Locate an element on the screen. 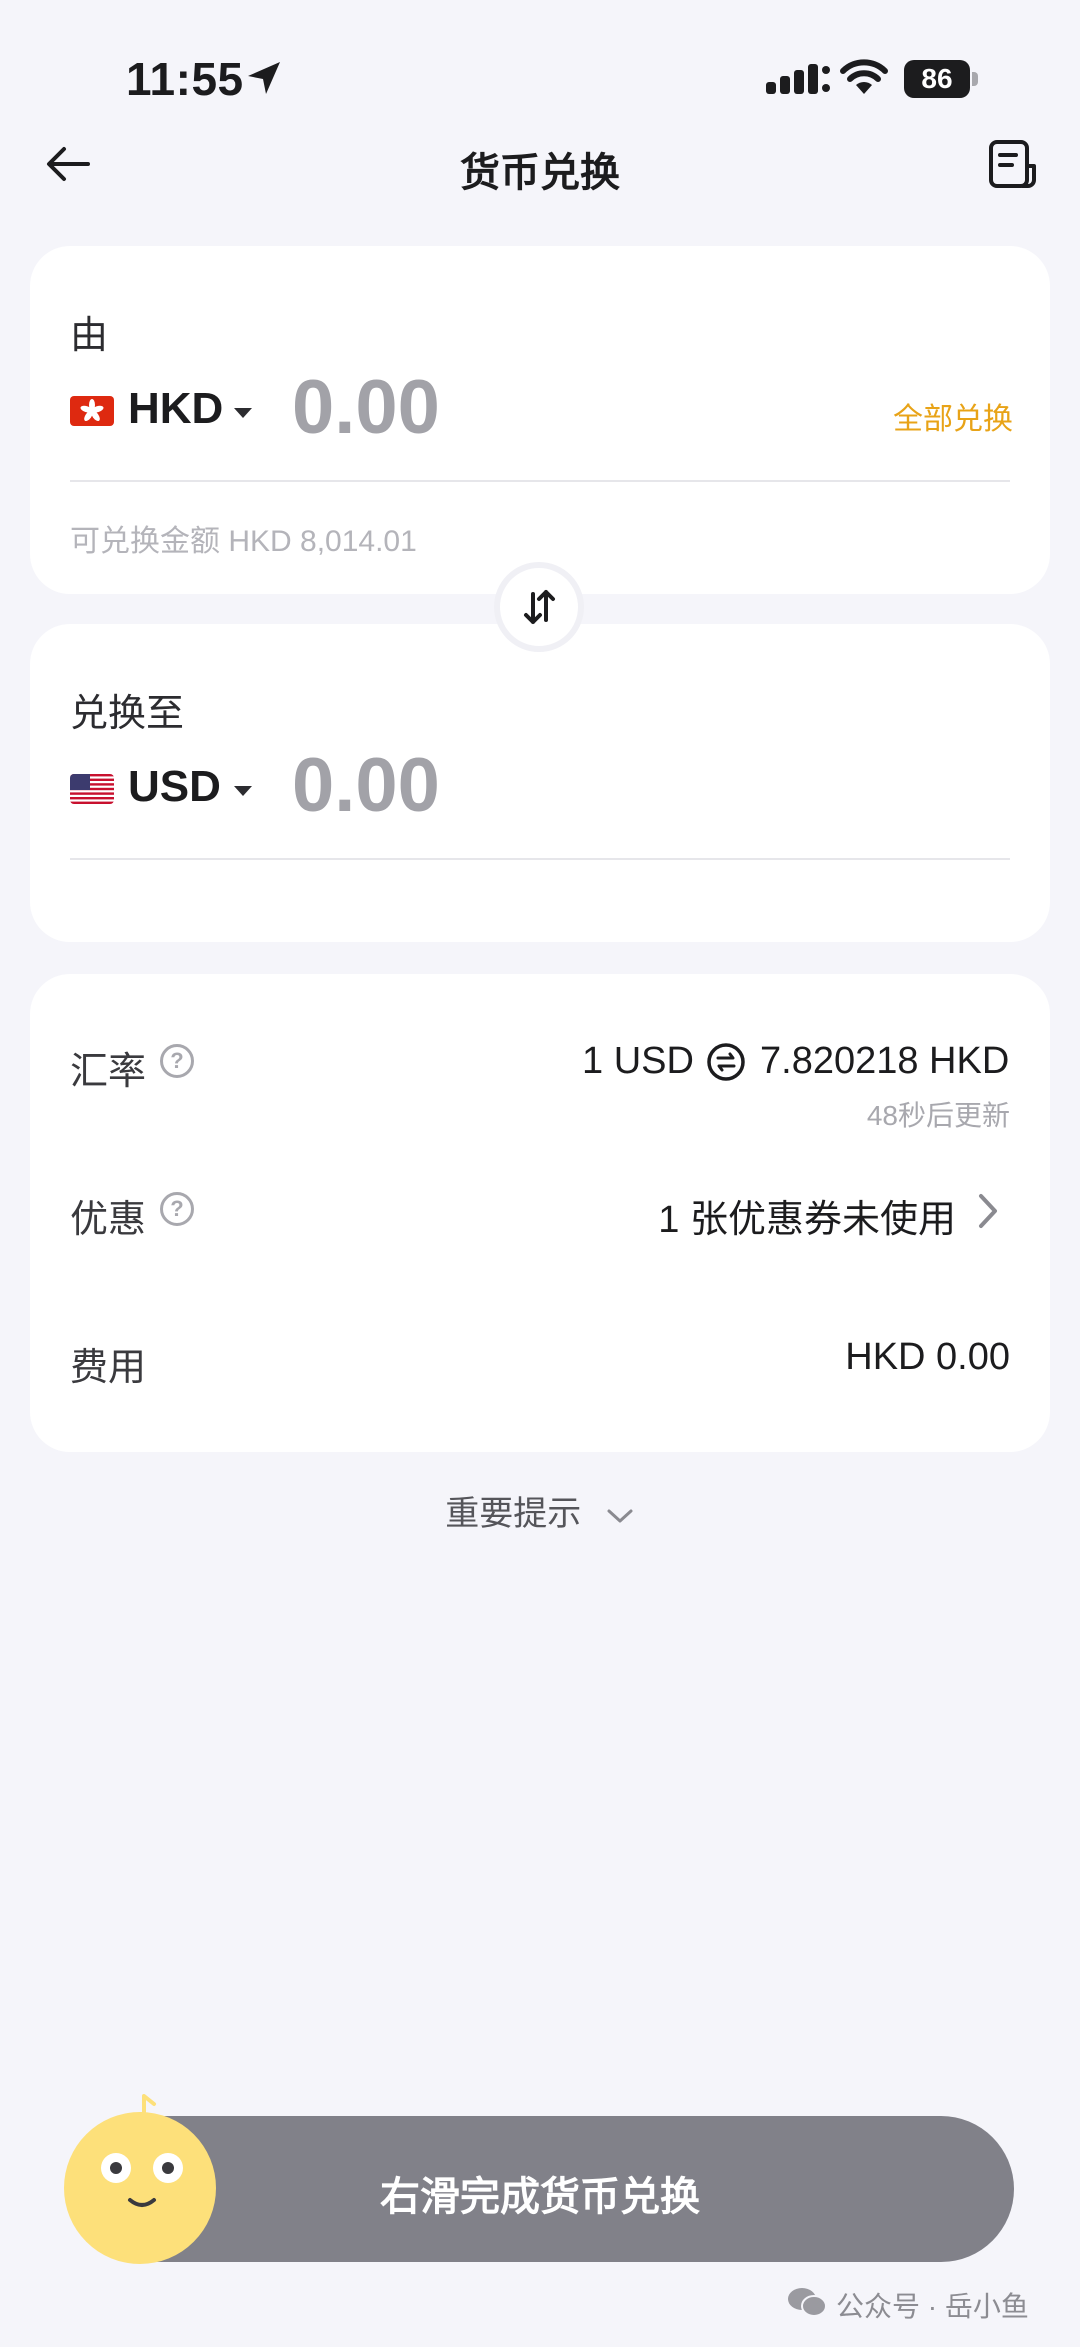  rate-update-countdown: 48秒后更新 is located at coordinates (938, 1115).